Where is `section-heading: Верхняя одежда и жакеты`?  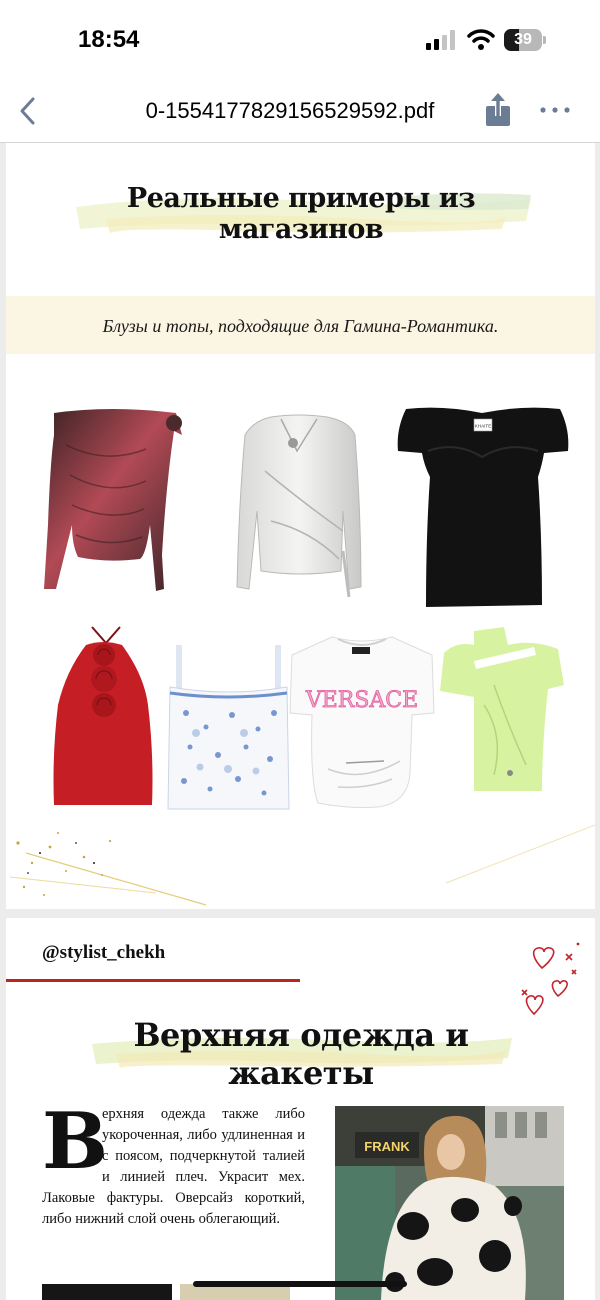
section-heading: Верхняя одежда и жакеты is located at coordinates (301, 1054).